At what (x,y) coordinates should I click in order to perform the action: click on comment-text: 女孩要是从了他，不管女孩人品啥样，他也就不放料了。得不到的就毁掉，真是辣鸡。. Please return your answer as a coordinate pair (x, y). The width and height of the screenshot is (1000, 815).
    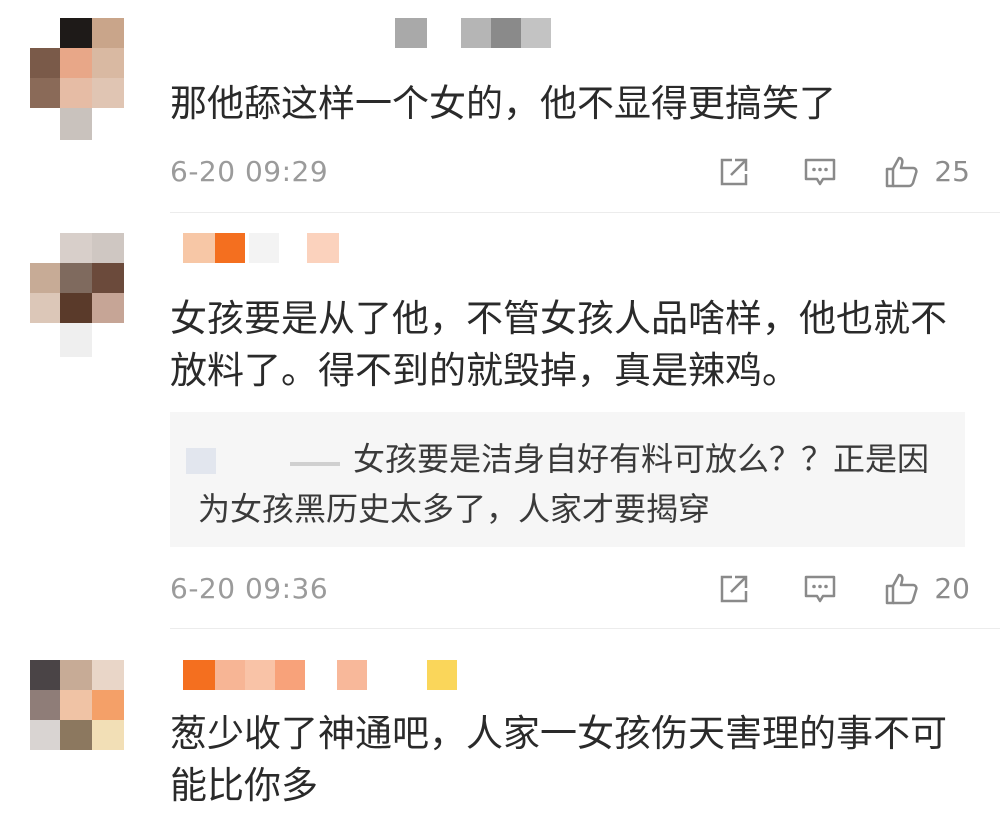
    Looking at the image, I should click on (558, 344).